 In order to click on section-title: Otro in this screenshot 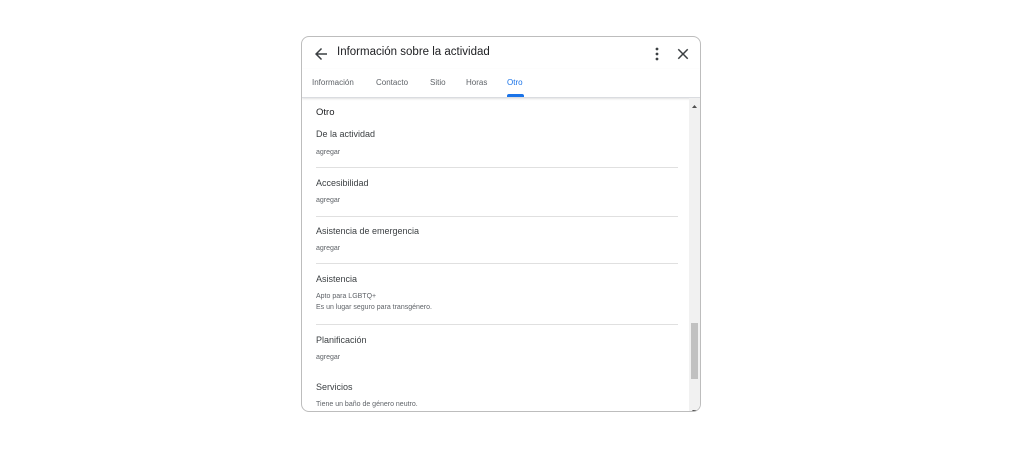, I will do `click(325, 112)`.